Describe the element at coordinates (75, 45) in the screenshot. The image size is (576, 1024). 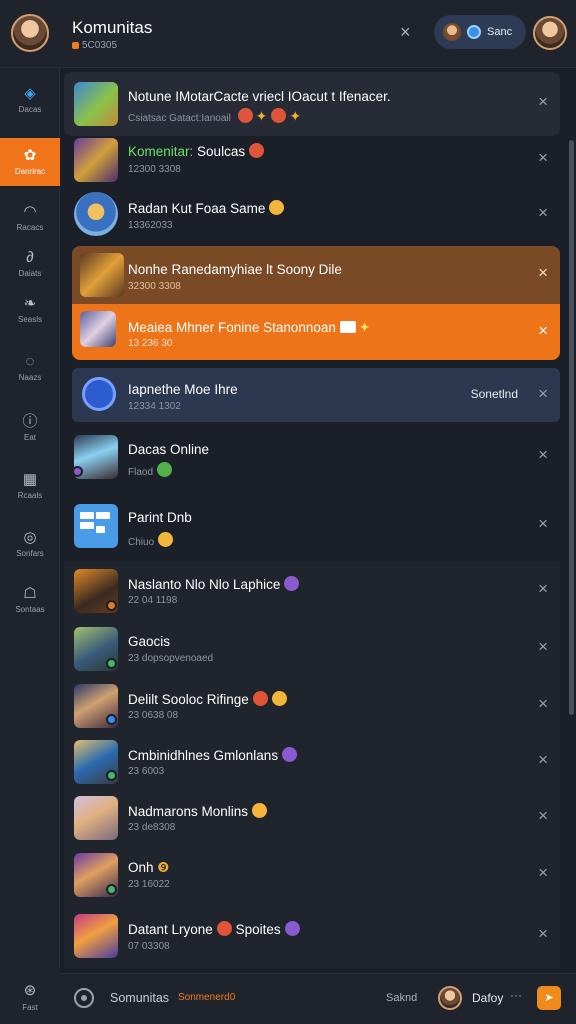
I see `status-dot-icon` at that location.